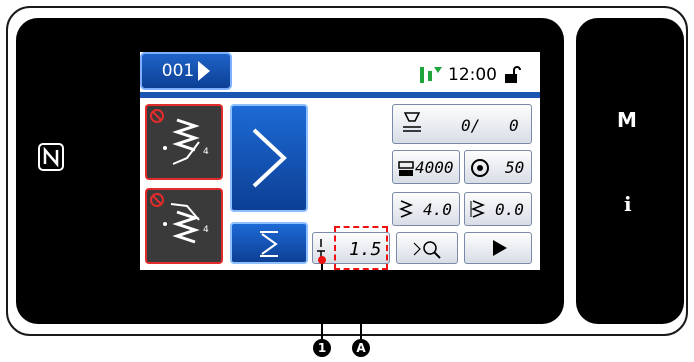 The width and height of the screenshot is (694, 362). I want to click on reverse-stitch-end-button: 4, so click(184, 226).